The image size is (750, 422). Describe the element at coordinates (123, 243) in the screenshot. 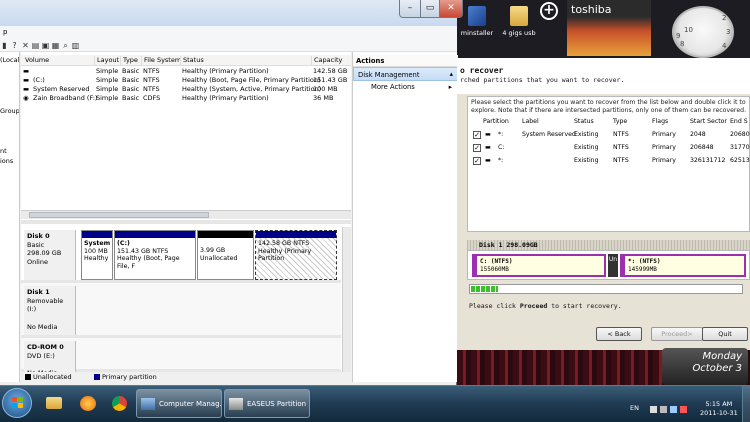

I see `partition-title: (C:)` at that location.